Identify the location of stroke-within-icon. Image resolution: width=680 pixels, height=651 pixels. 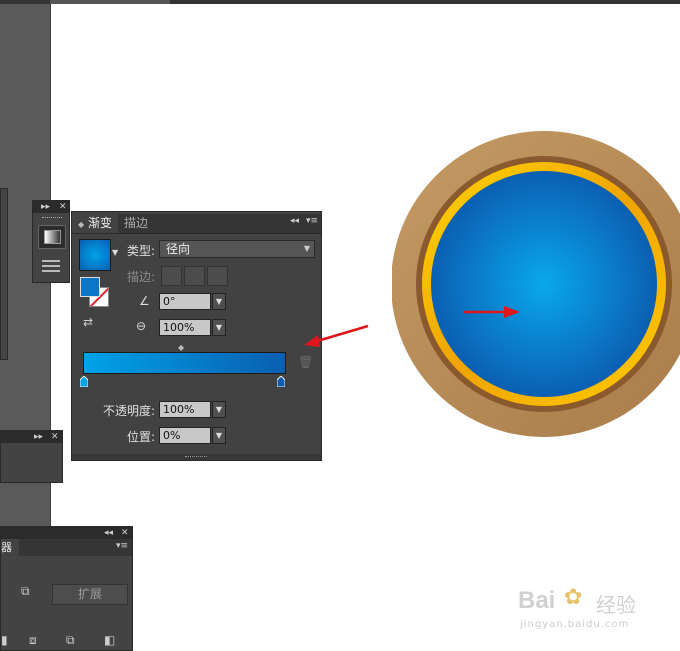
(171, 276).